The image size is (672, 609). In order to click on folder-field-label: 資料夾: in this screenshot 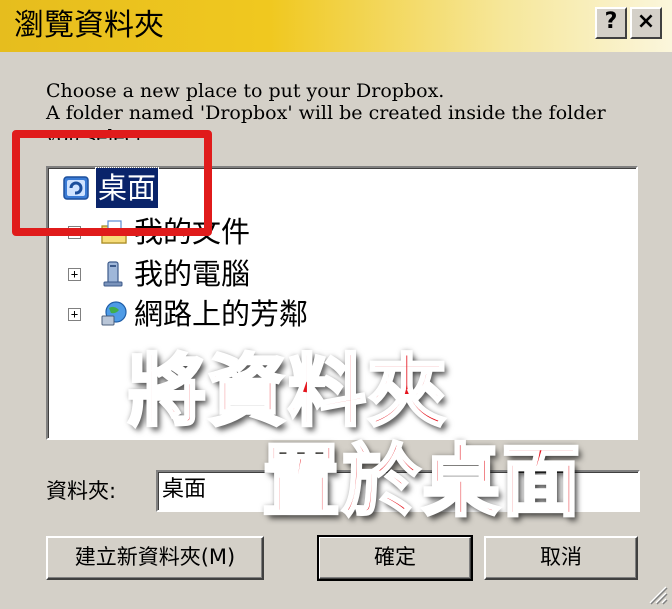, I will do `click(81, 491)`.